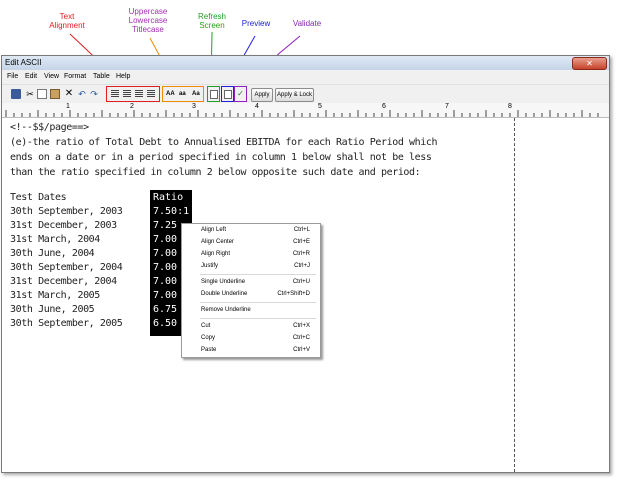  Describe the element at coordinates (305, 63) in the screenshot. I see `title-bar: Edit ASCII ✕` at that location.